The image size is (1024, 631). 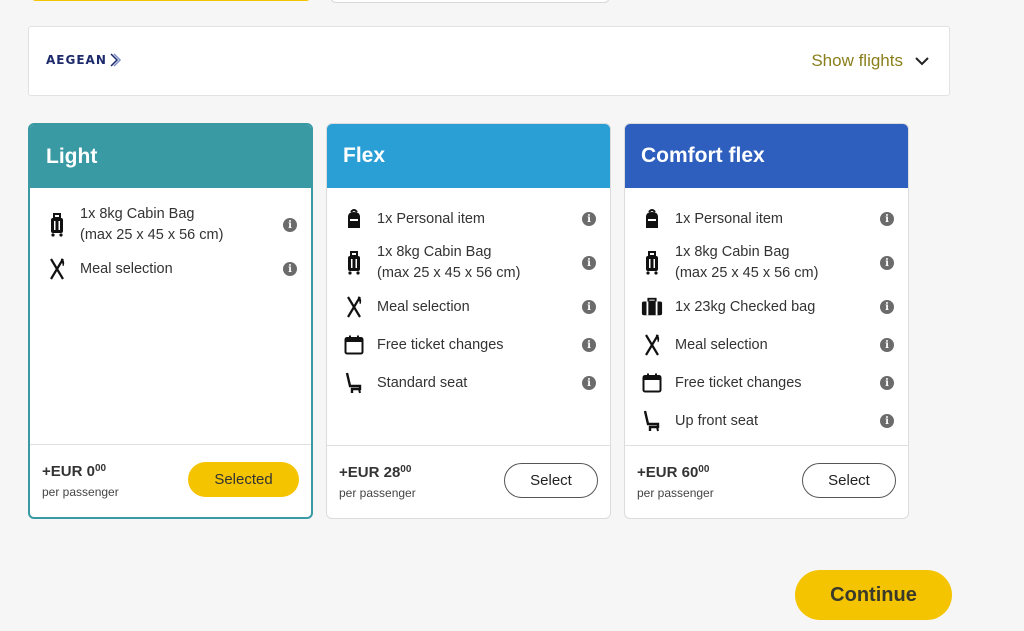 I want to click on selected-fare-button: Selected, so click(x=243, y=479).